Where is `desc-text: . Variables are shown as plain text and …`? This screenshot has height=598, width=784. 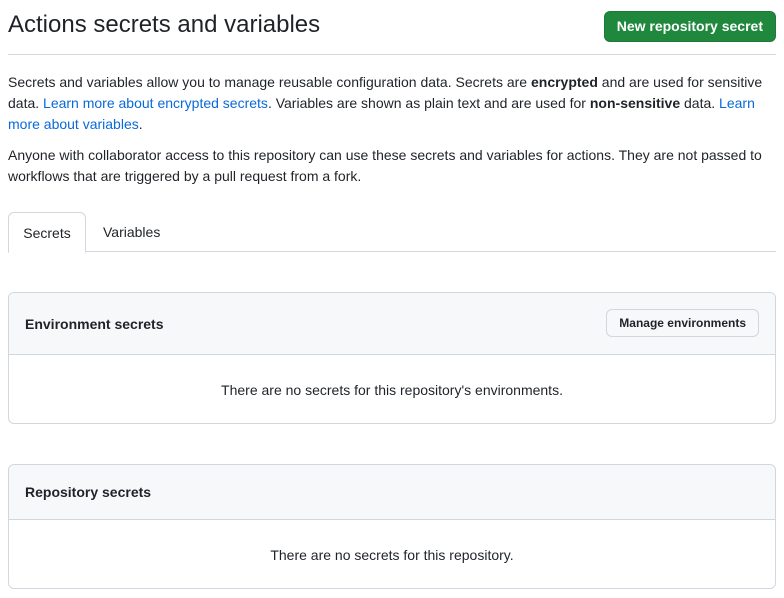 desc-text: . Variables are shown as plain text and … is located at coordinates (428, 103).